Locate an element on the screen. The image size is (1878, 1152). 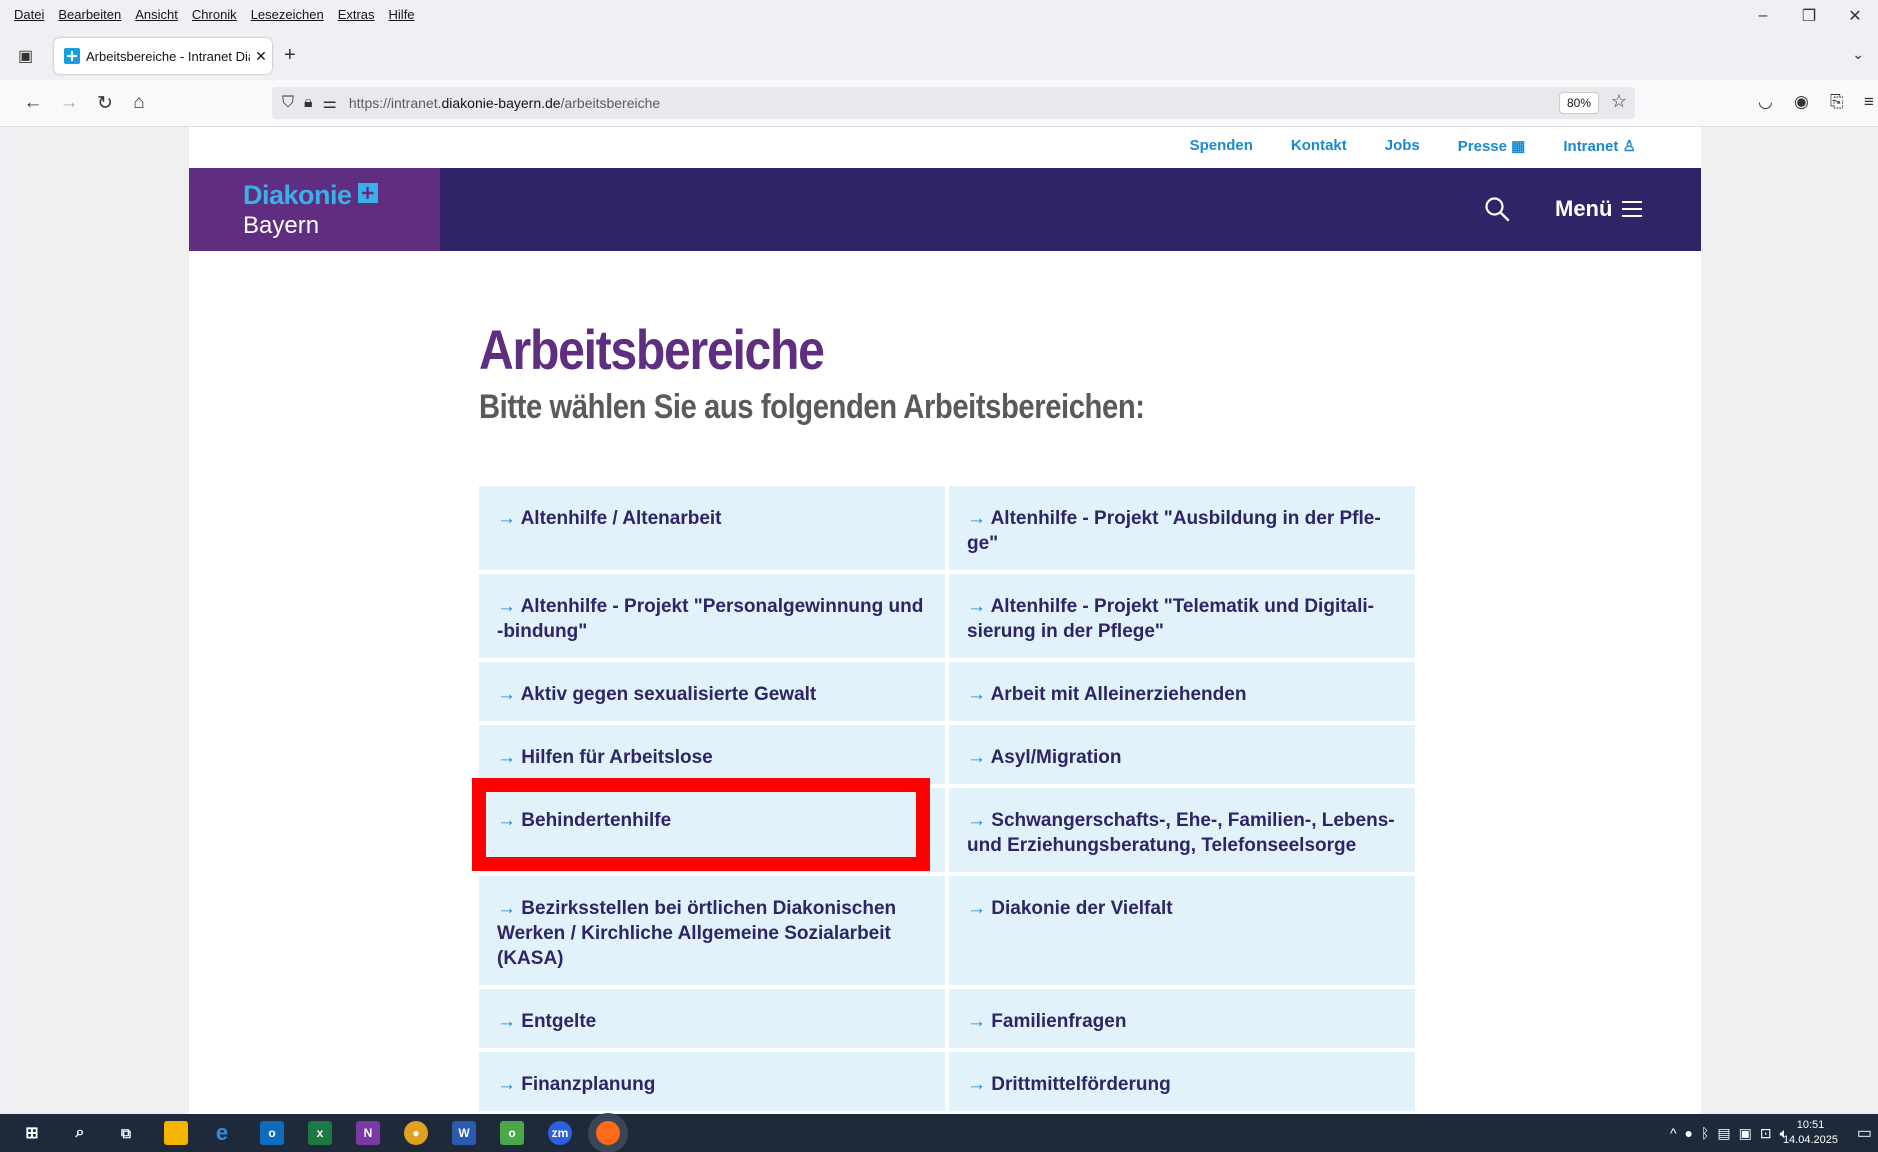
task-view-icon: ⧉ is located at coordinates (126, 1133).